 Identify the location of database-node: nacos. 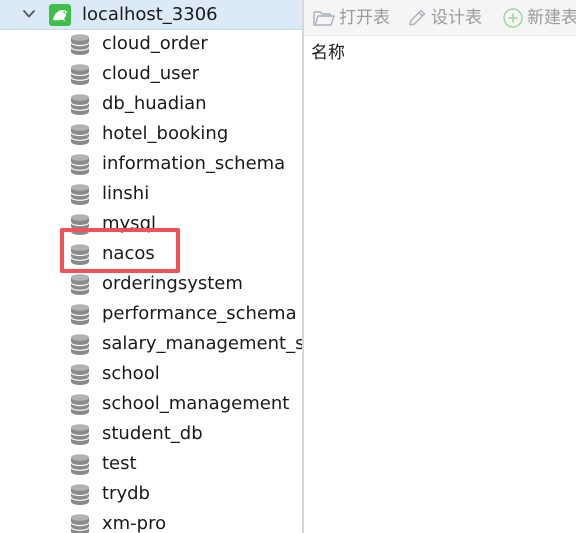
(151, 254).